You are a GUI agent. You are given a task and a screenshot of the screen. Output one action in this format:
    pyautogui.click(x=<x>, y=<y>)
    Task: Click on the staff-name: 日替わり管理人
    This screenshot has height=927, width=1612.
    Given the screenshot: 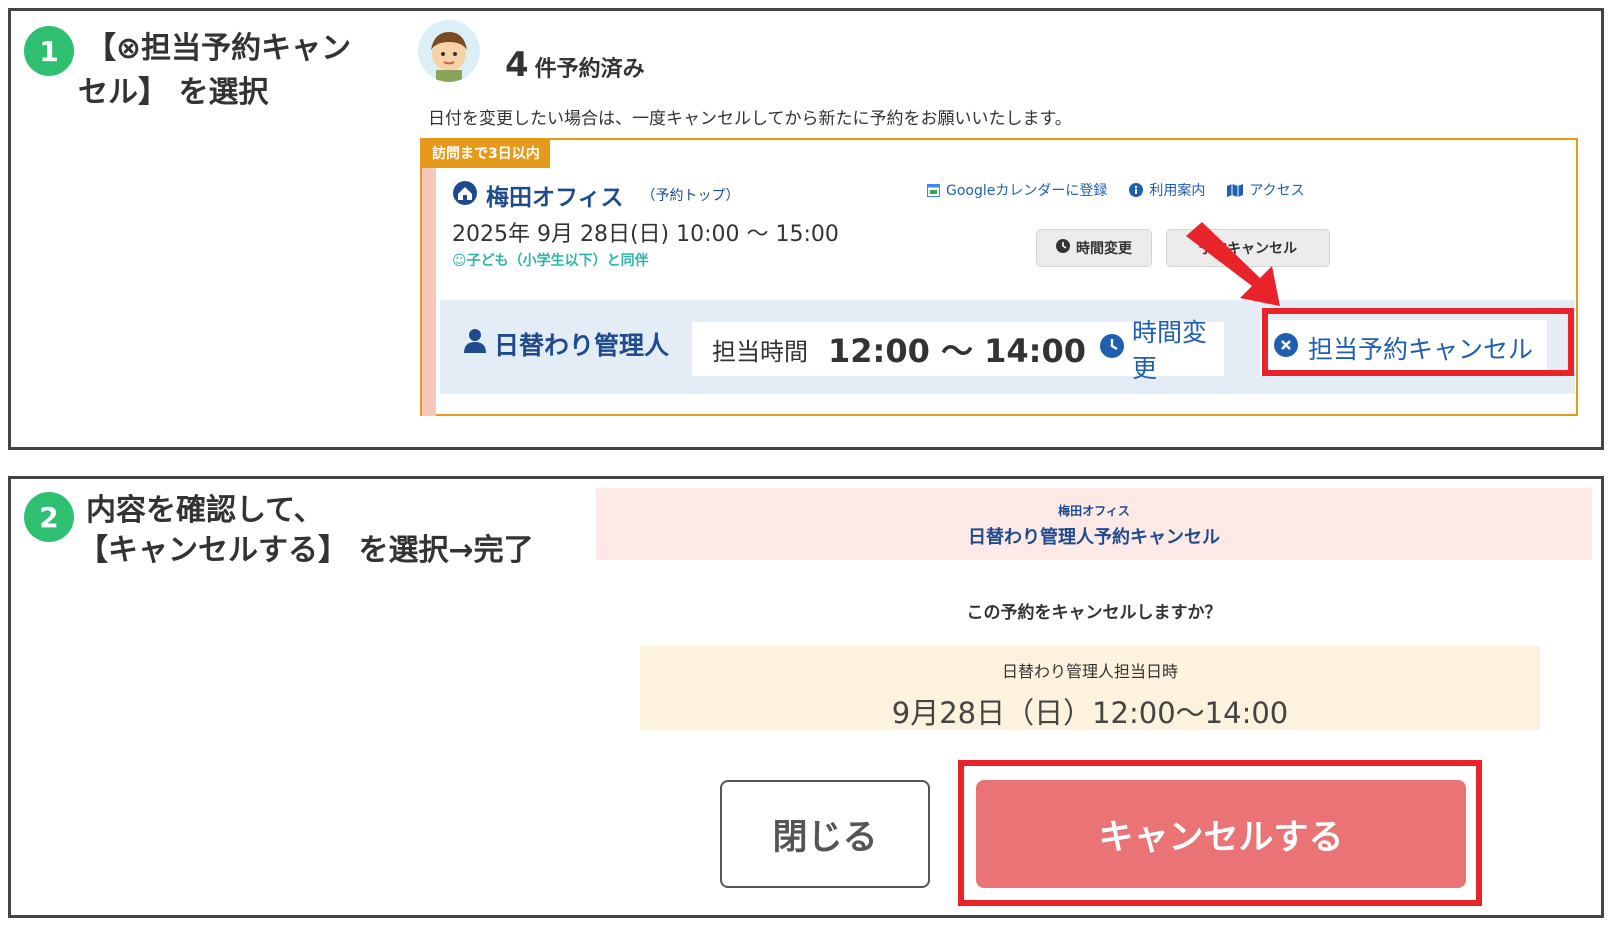 What is the action you would take?
    pyautogui.click(x=566, y=344)
    